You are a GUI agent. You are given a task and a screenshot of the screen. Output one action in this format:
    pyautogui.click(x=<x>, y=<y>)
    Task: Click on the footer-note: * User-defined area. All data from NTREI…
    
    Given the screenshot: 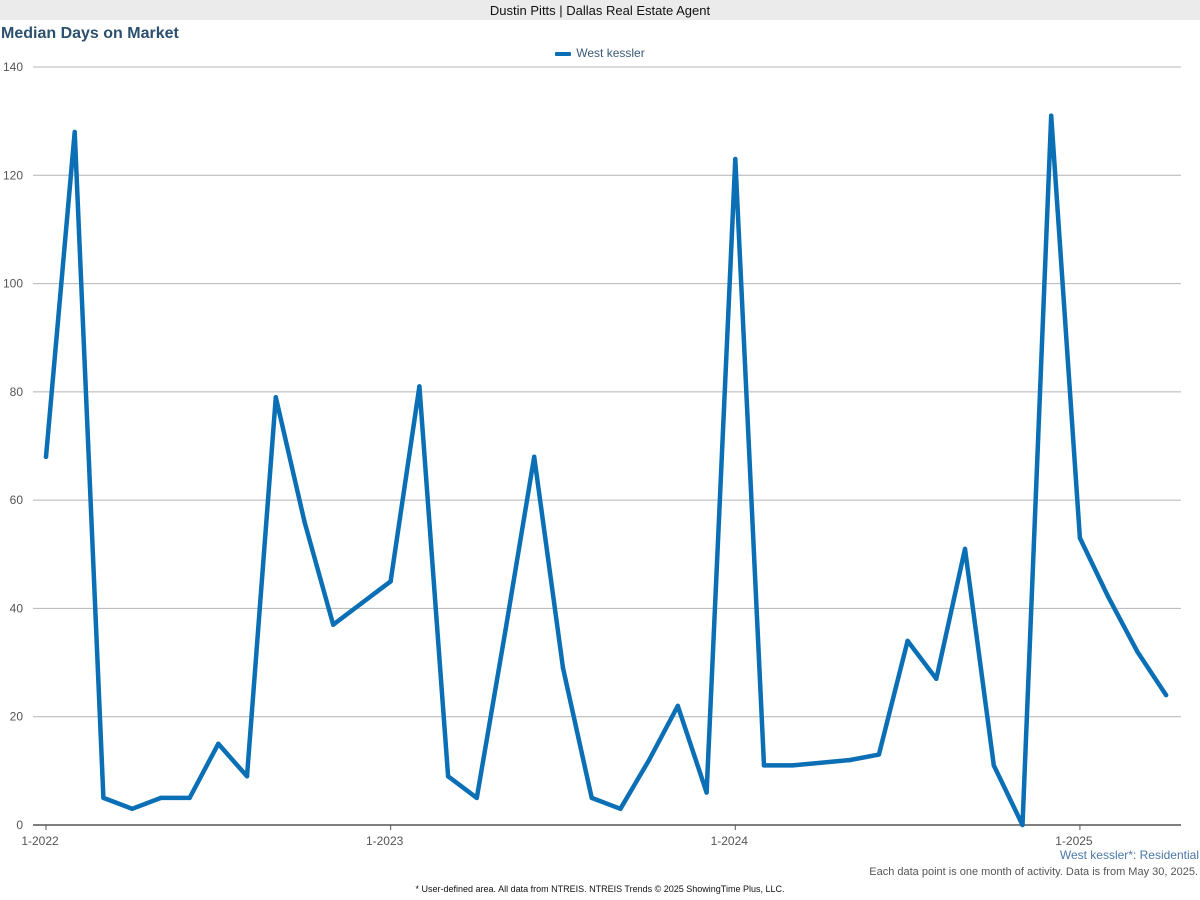 What is the action you would take?
    pyautogui.click(x=600, y=889)
    